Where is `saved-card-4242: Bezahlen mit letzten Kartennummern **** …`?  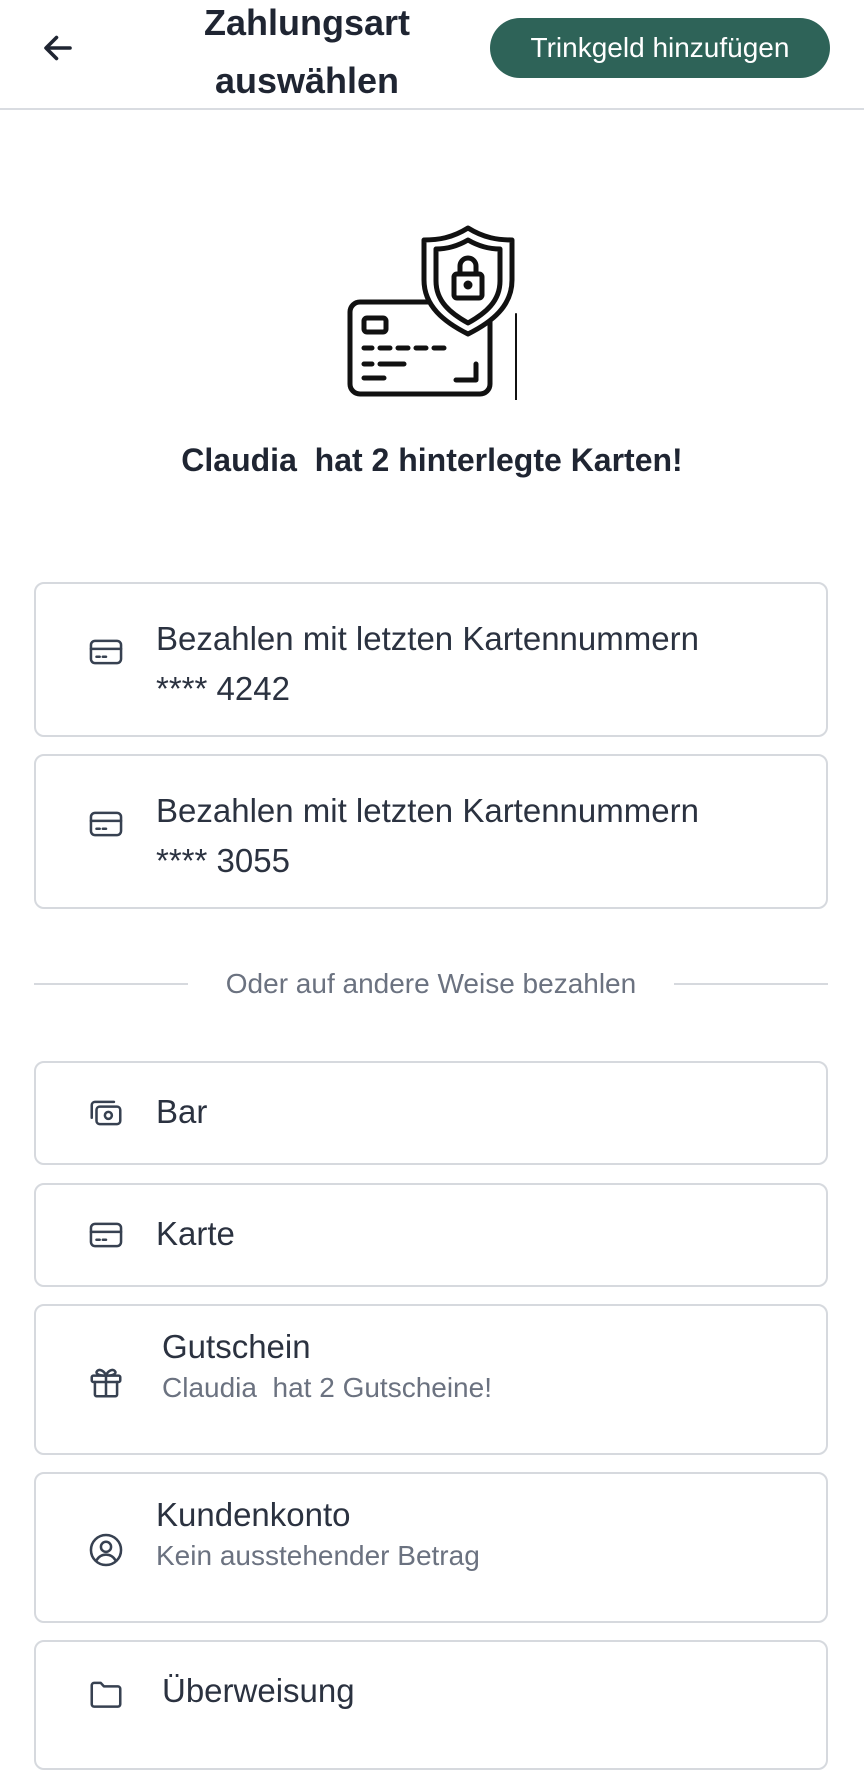
saved-card-4242: Bezahlen mit letzten Kartennummern **** … is located at coordinates (431, 659).